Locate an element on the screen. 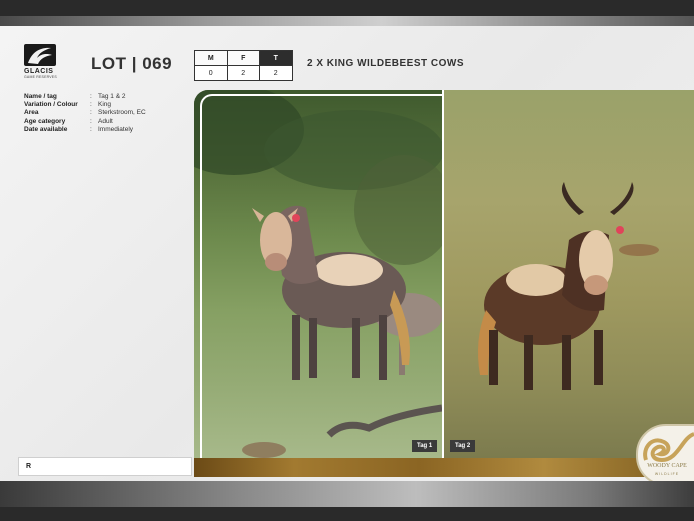  count-header-total: T is located at coordinates (276, 58).